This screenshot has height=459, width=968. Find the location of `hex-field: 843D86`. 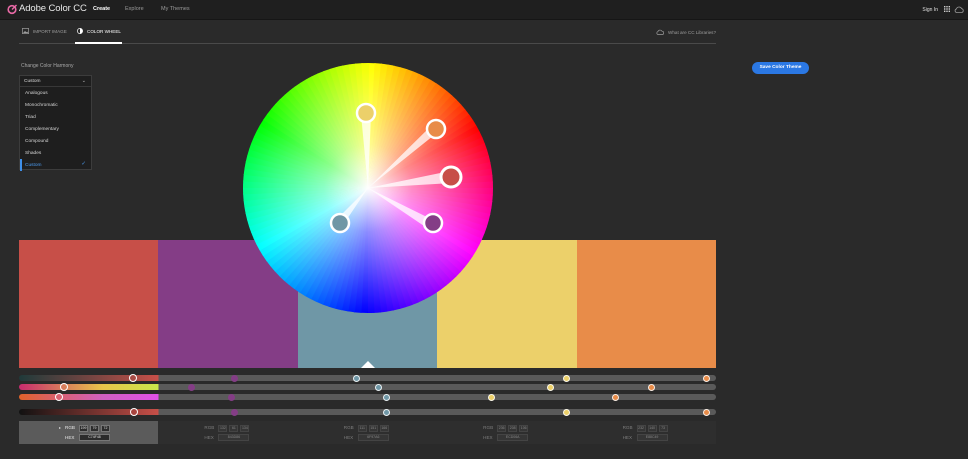

hex-field: 843D86 is located at coordinates (234, 437).